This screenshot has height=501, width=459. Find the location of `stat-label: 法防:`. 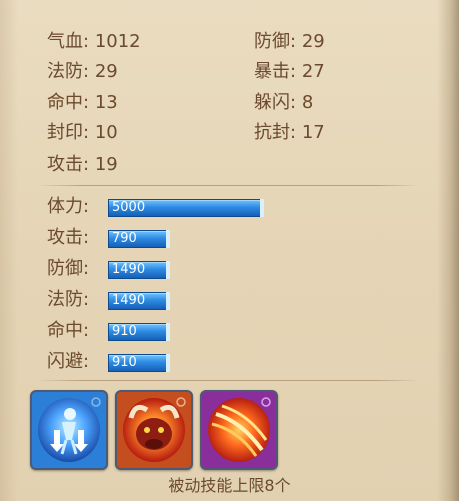

stat-label: 法防: is located at coordinates (68, 71).